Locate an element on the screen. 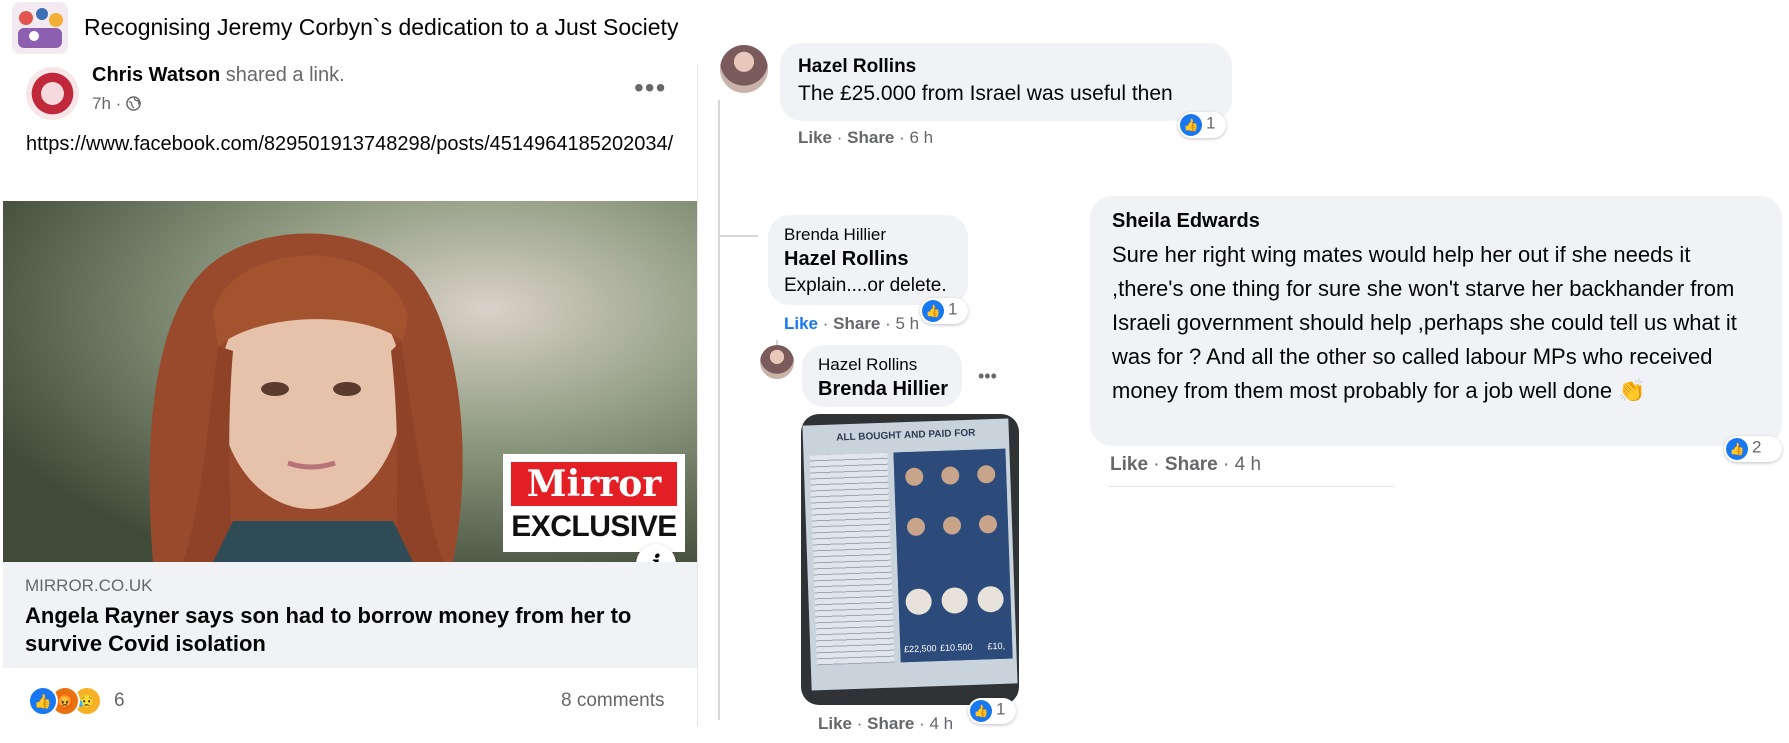  comment-author: Hazel Rollins is located at coordinates (857, 67).